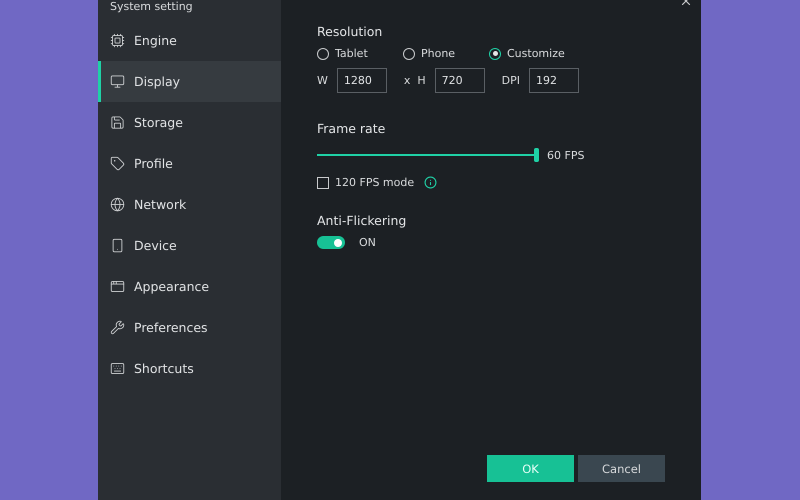  Describe the element at coordinates (621, 468) in the screenshot. I see `cancel-button: Cancel` at that location.